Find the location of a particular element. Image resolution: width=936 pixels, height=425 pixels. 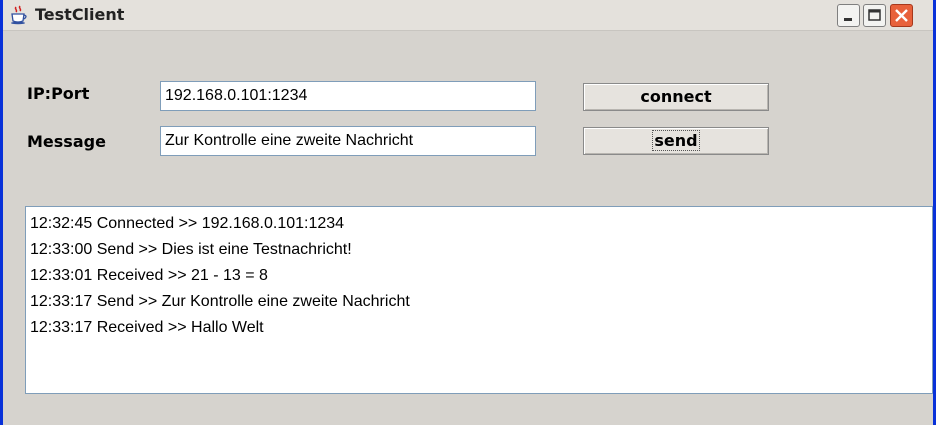

maximize-icon is located at coordinates (874, 15).